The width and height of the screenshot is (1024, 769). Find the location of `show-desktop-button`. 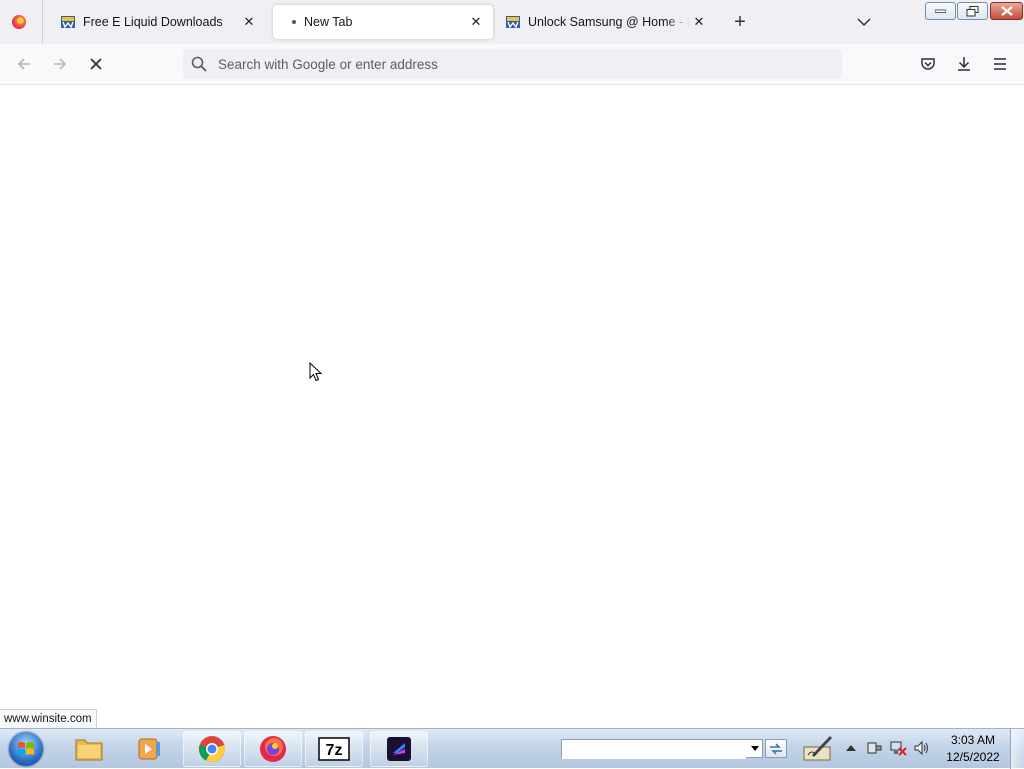

show-desktop-button is located at coordinates (1017, 749).